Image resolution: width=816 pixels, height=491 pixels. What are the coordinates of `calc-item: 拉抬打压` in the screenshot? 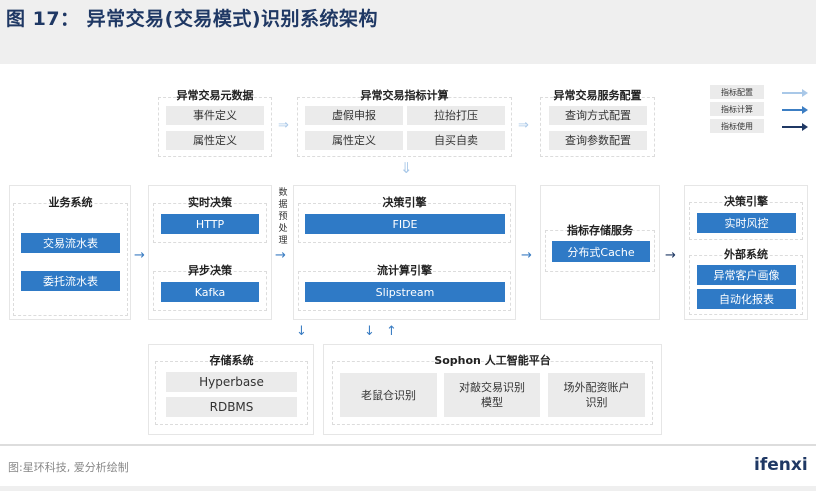 It's located at (456, 115).